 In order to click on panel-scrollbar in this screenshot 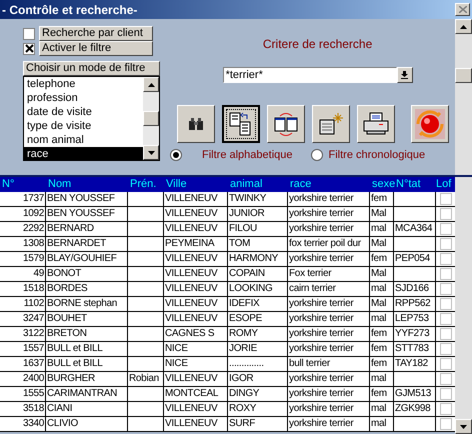, I will do `click(463, 97)`.